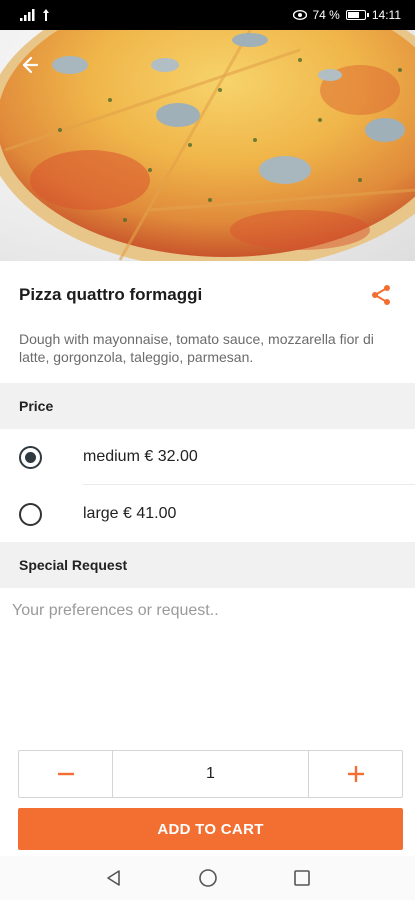 This screenshot has height=900, width=415. I want to click on add-to-cart-button: ADD TO CART, so click(210, 829).